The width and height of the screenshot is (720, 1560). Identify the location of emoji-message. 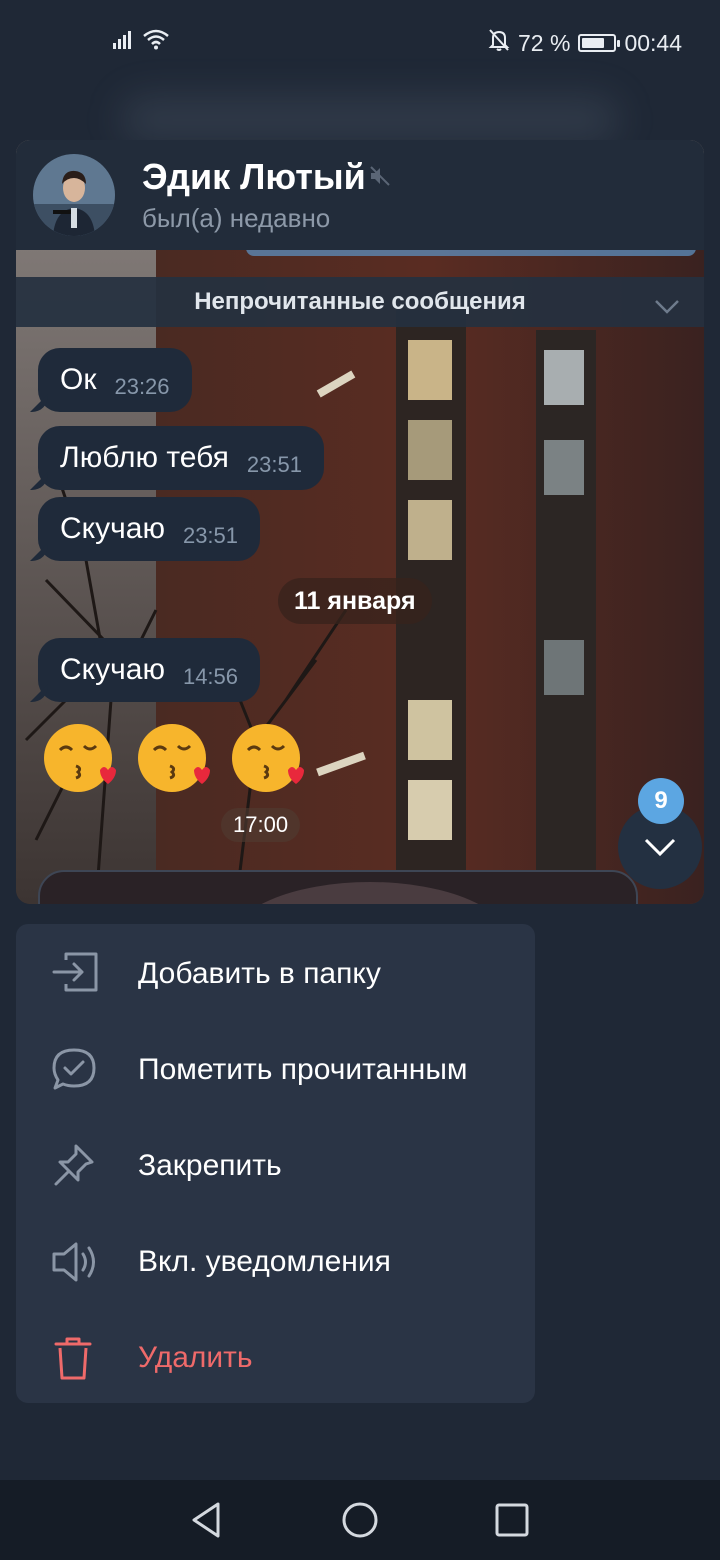
(174, 758).